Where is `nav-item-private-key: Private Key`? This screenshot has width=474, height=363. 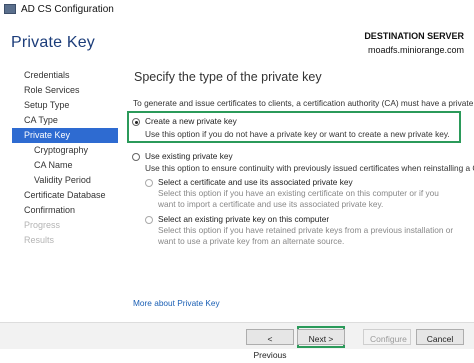 nav-item-private-key: Private Key is located at coordinates (65, 135).